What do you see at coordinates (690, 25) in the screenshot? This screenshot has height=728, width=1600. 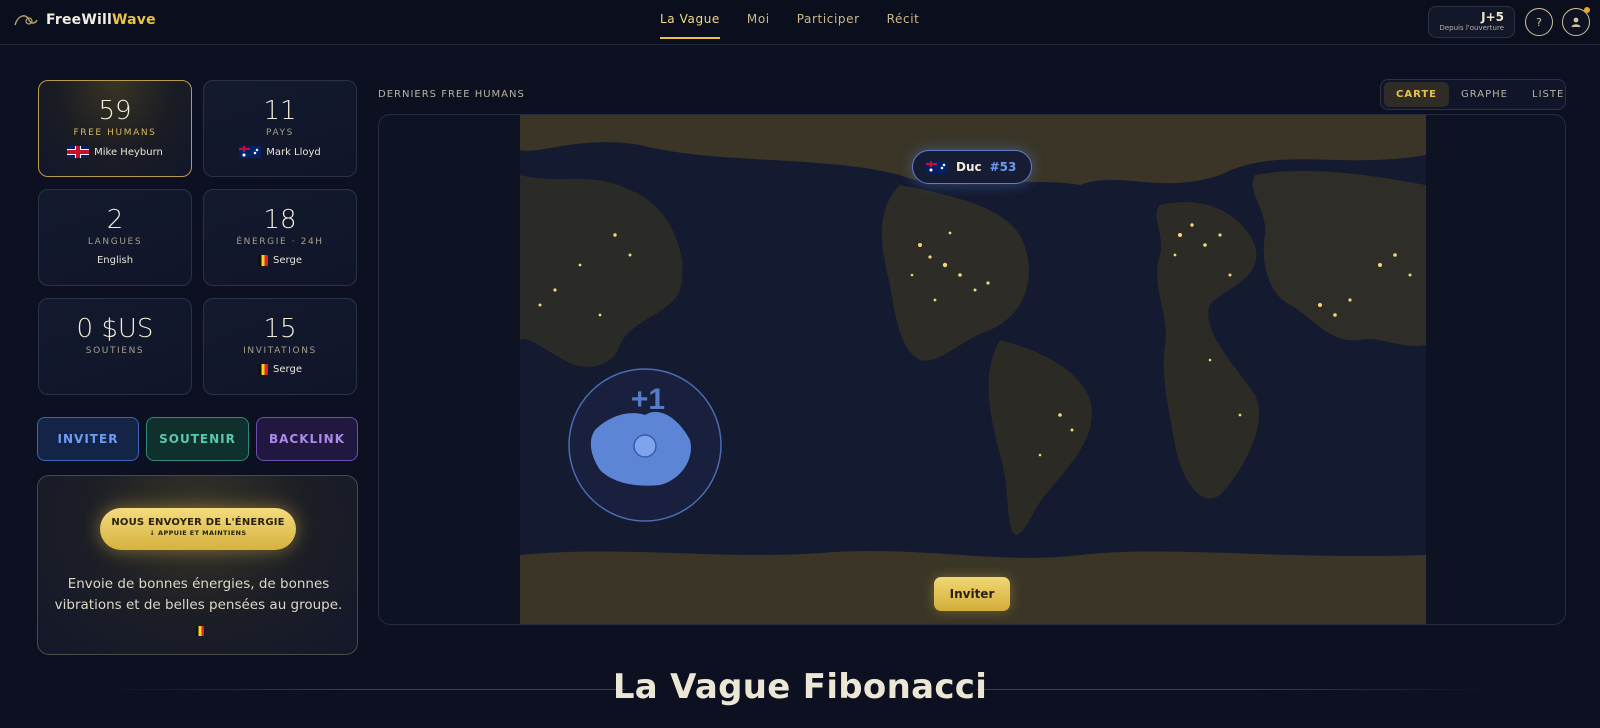 I see `nav-la-vague: La Vague` at bounding box center [690, 25].